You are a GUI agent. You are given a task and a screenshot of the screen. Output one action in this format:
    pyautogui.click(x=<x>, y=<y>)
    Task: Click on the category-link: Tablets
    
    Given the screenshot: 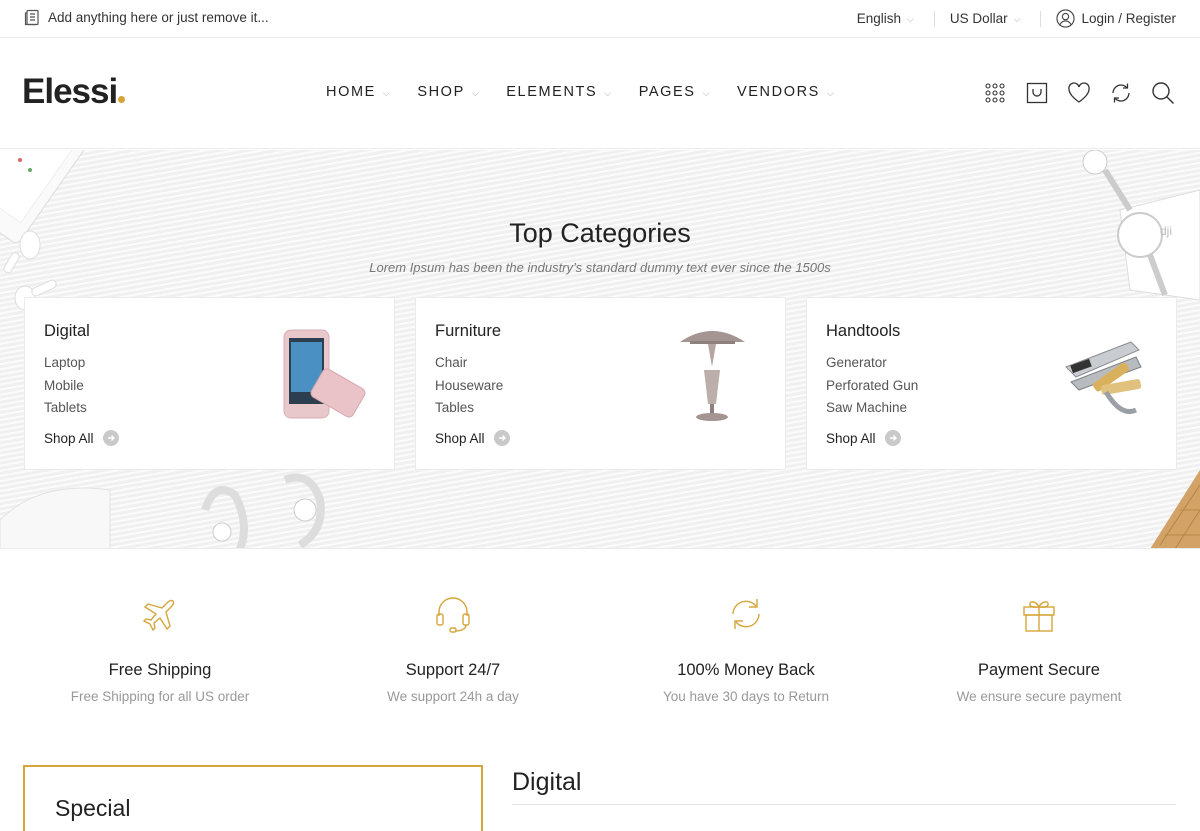 What is the action you would take?
    pyautogui.click(x=65, y=408)
    